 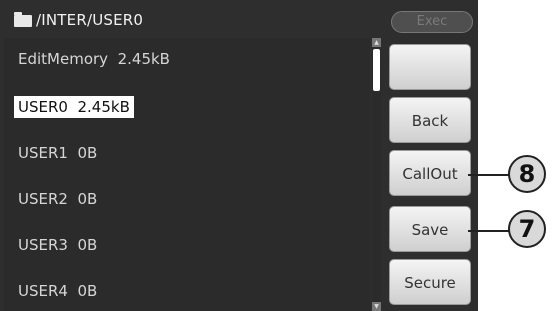 What do you see at coordinates (90, 20) in the screenshot?
I see `current-path: /INTER/USER0` at bounding box center [90, 20].